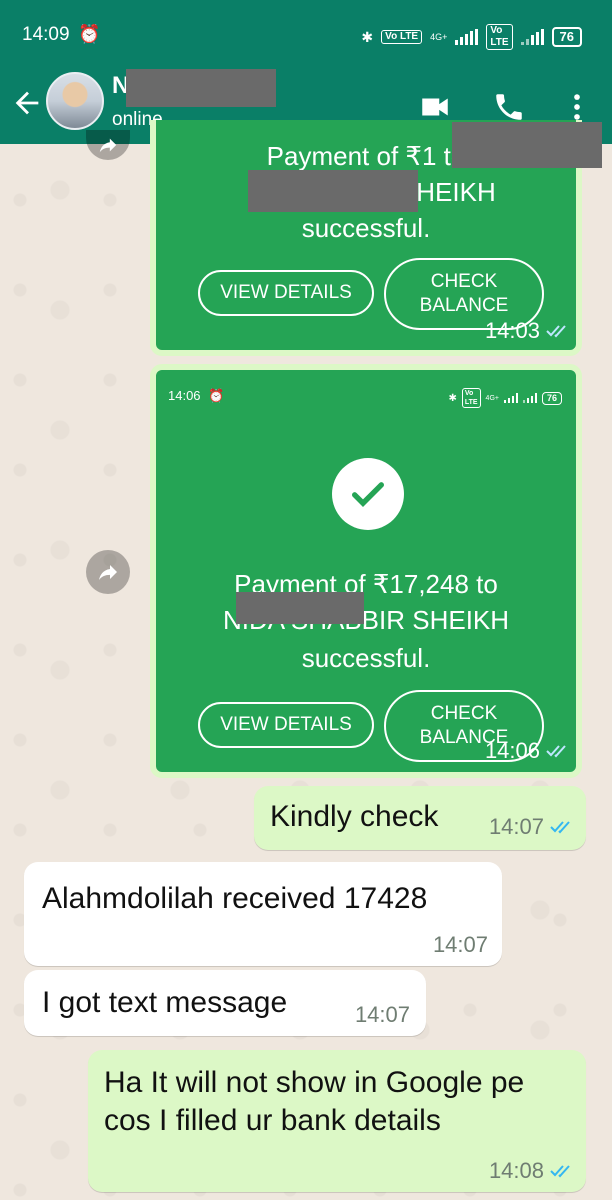  Describe the element at coordinates (89, 34) in the screenshot. I see `alarm-clock-icon: ⏰` at that location.